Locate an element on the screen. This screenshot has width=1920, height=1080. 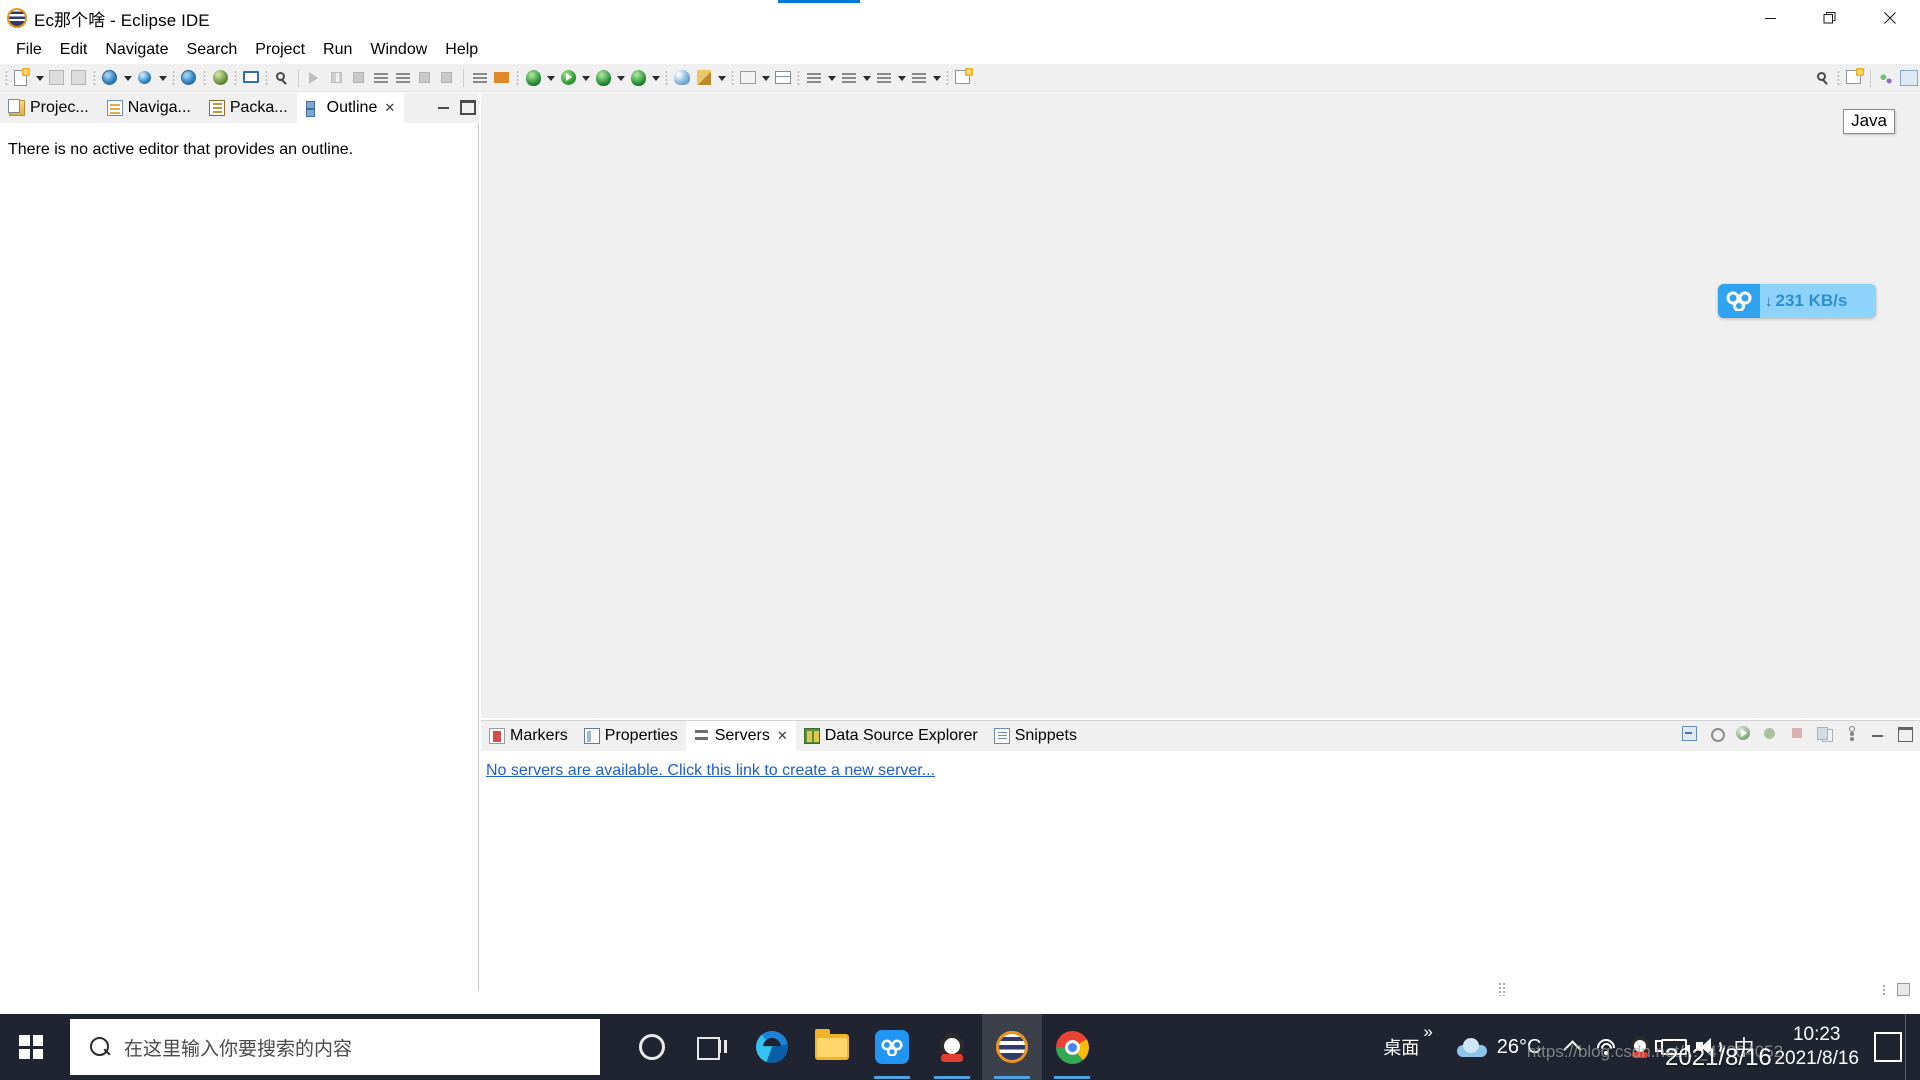
menu-project: Project is located at coordinates (280, 50).